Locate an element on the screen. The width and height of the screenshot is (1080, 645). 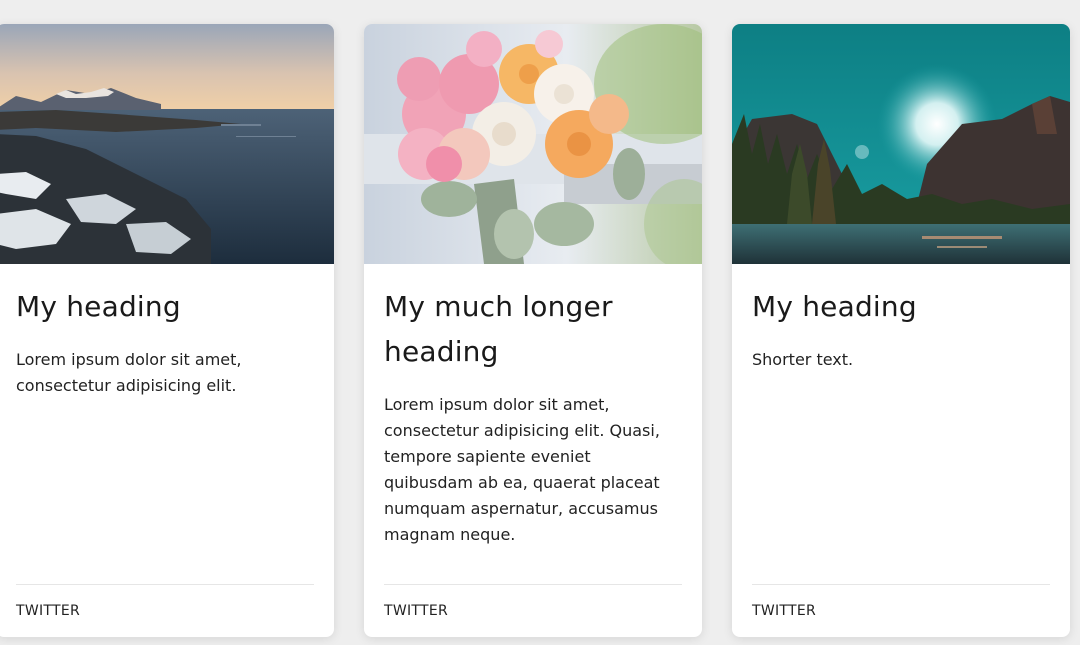
card-heading: My much longer heading is located at coordinates (498, 329).